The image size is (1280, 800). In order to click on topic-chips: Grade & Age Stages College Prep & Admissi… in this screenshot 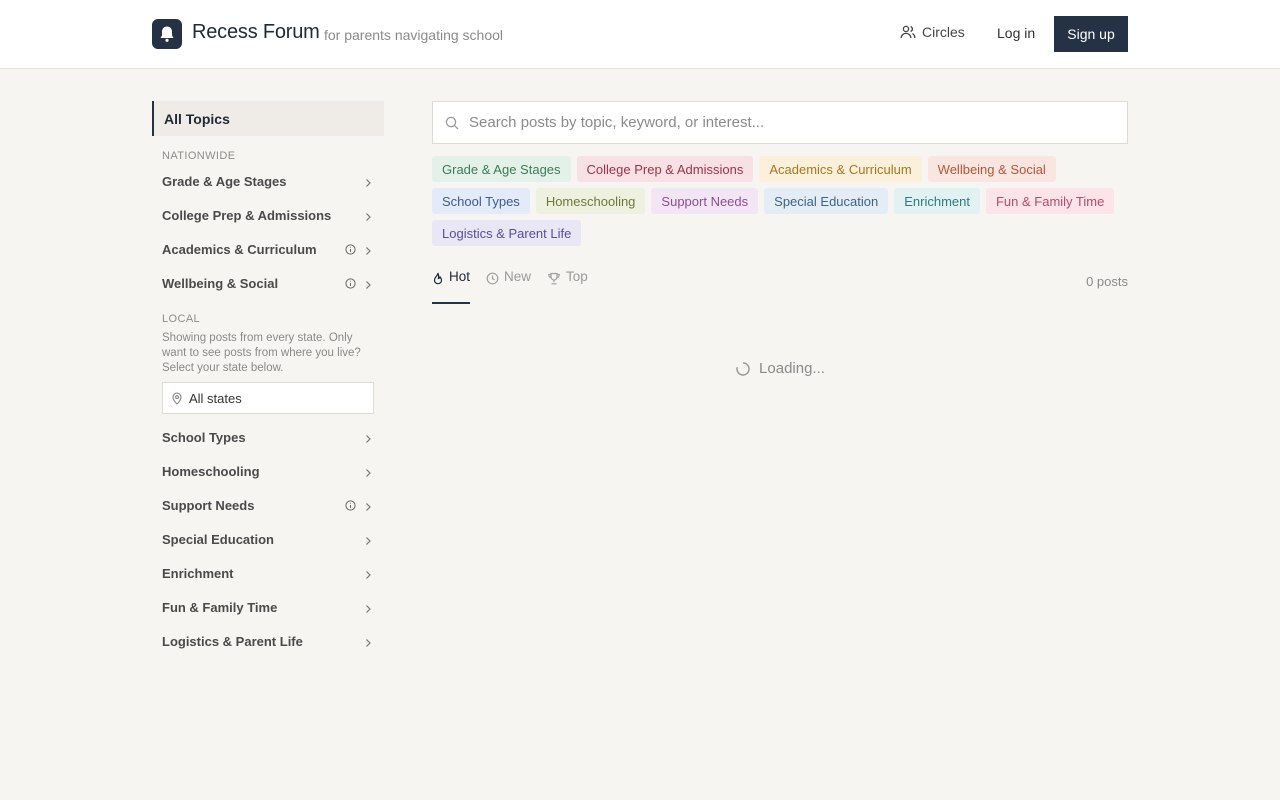, I will do `click(782, 201)`.